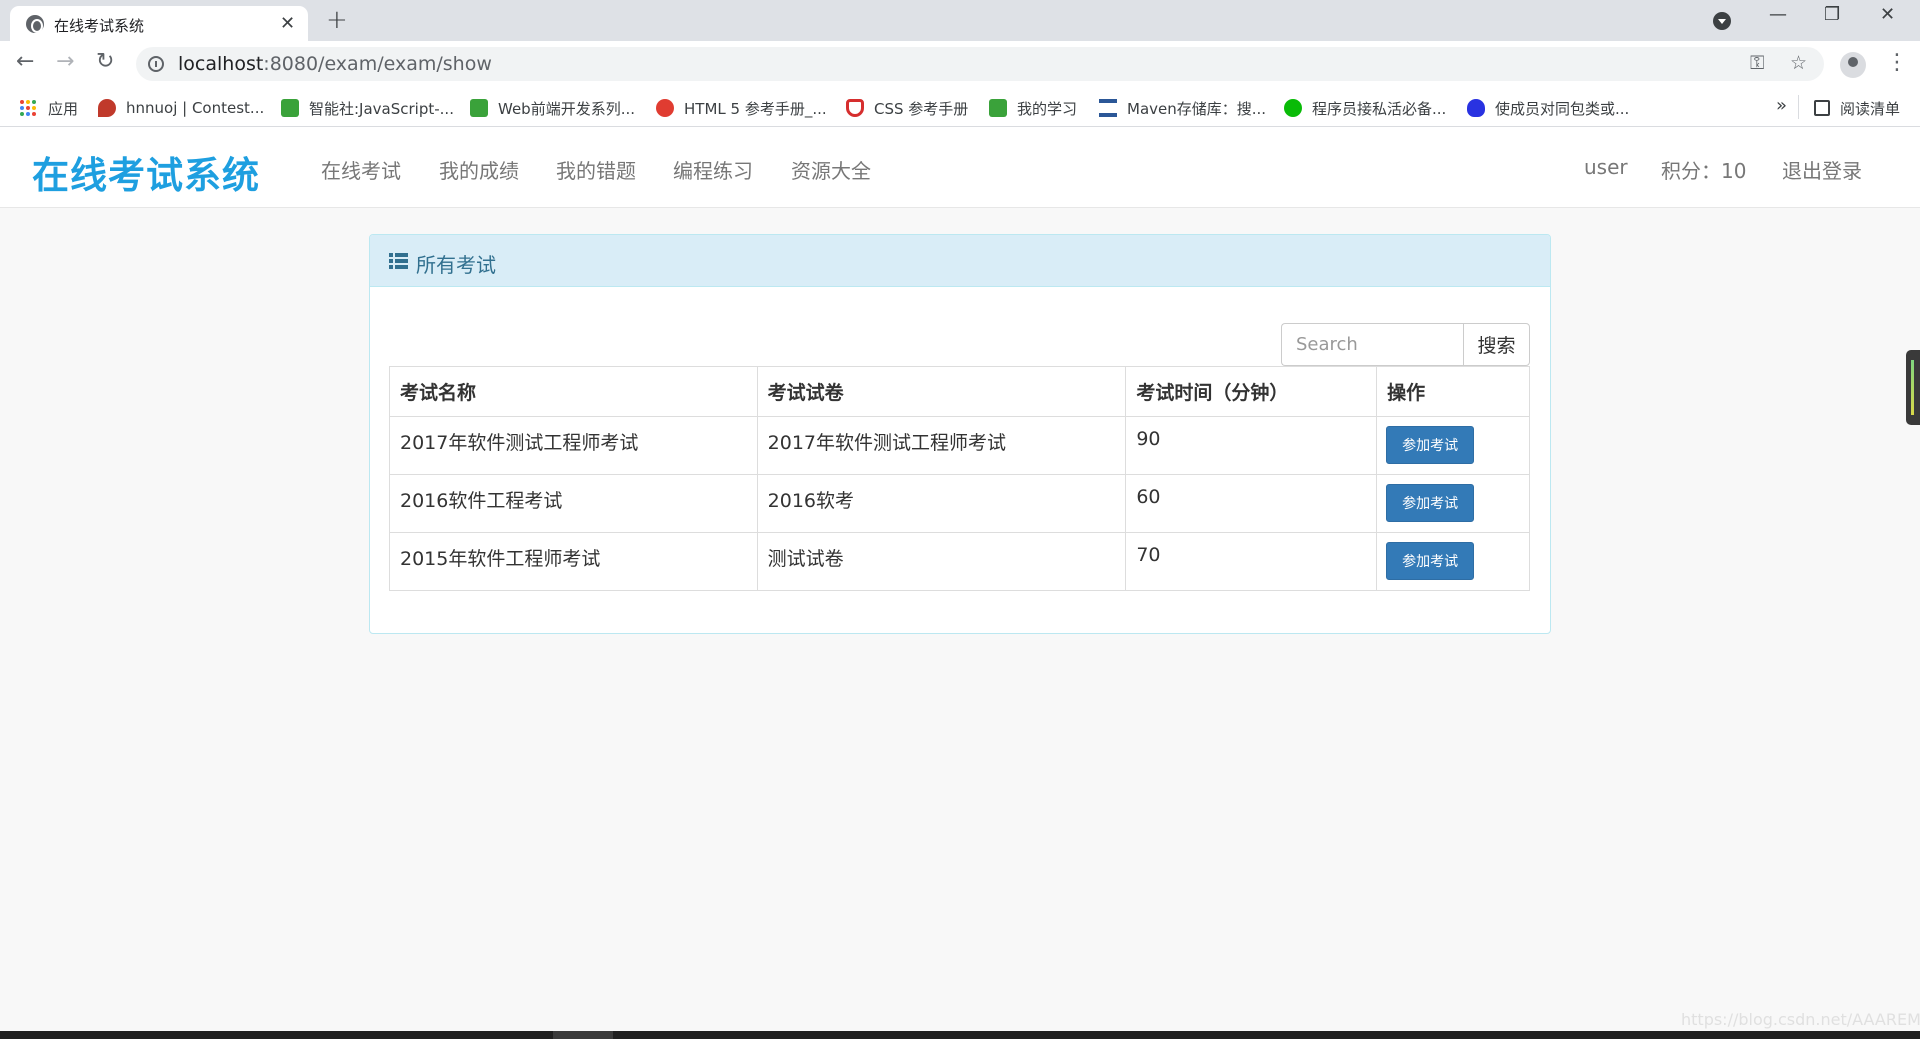 Image resolution: width=1920 pixels, height=1039 pixels. Describe the element at coordinates (960, 261) in the screenshot. I see `panel-heading: 所有考试` at that location.